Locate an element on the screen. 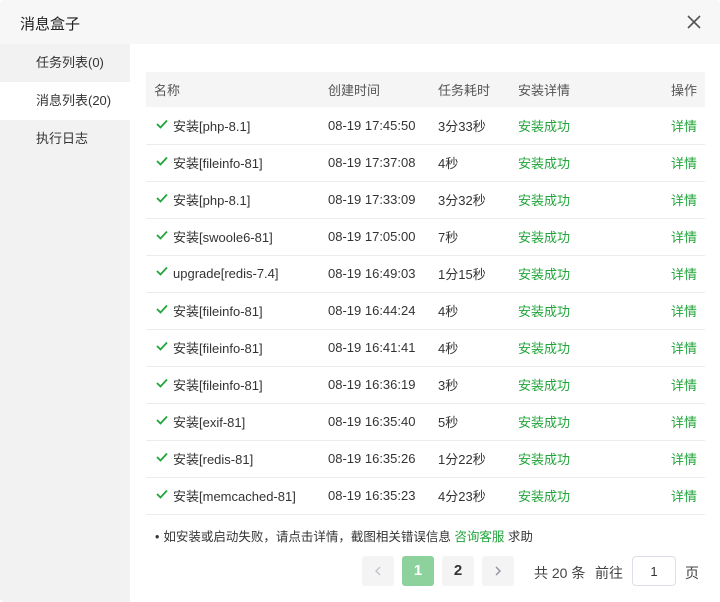 Image resolution: width=720 pixels, height=602 pixels. table-row: 安装[exif-81] 08-19 16:35:40 5秒 安装成功 详情 is located at coordinates (425, 421).